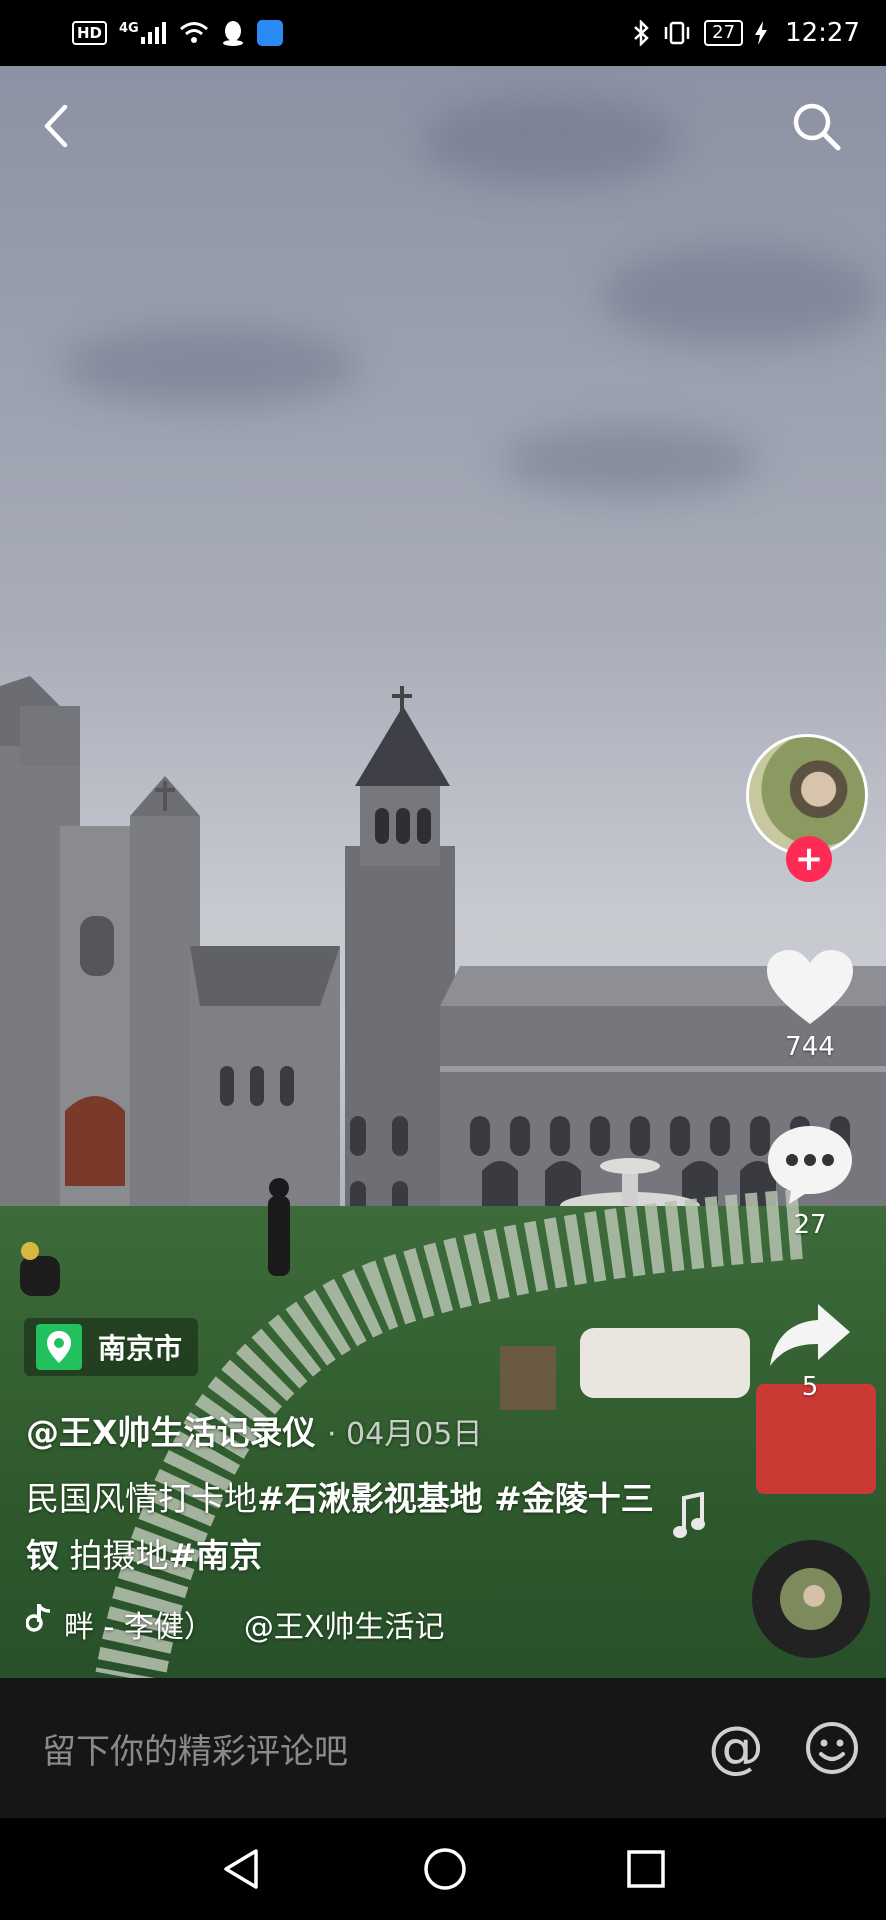  I want to click on tiktok-note-icon, so click(38, 1618).